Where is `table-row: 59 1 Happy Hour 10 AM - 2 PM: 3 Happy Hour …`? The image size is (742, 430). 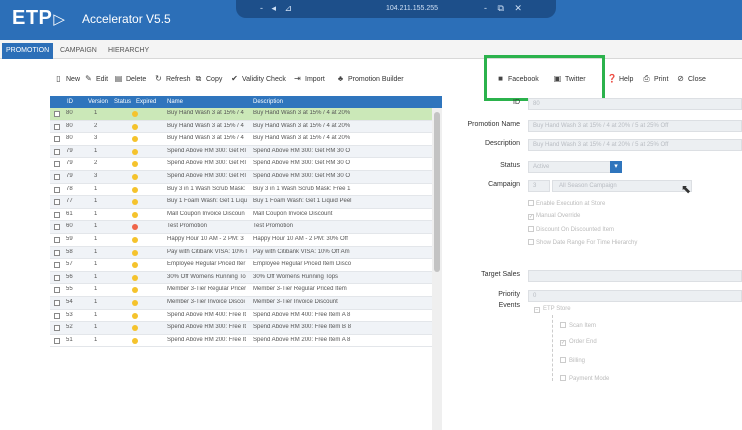
table-row: 59 1 Happy Hour 10 AM - 2 PM: 3 Happy Hour … is located at coordinates (241, 240).